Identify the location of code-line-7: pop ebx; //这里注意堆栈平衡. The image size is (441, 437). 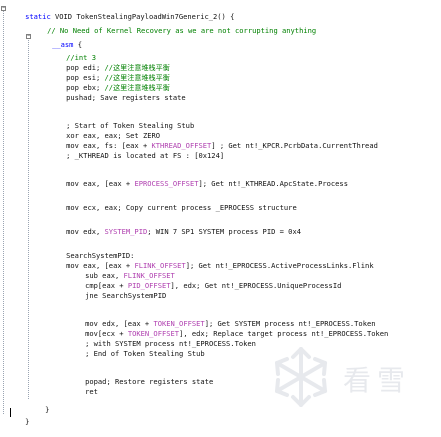
(118, 87).